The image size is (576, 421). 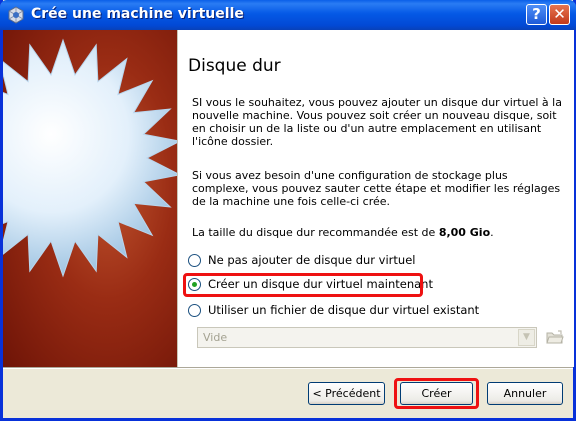 I want to click on cancel-button: Annuler, so click(x=525, y=393).